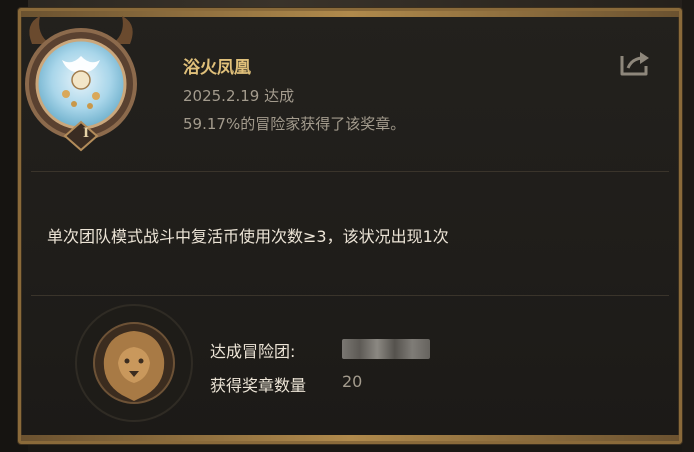  Describe the element at coordinates (350, 171) in the screenshot. I see `divider-top` at that location.